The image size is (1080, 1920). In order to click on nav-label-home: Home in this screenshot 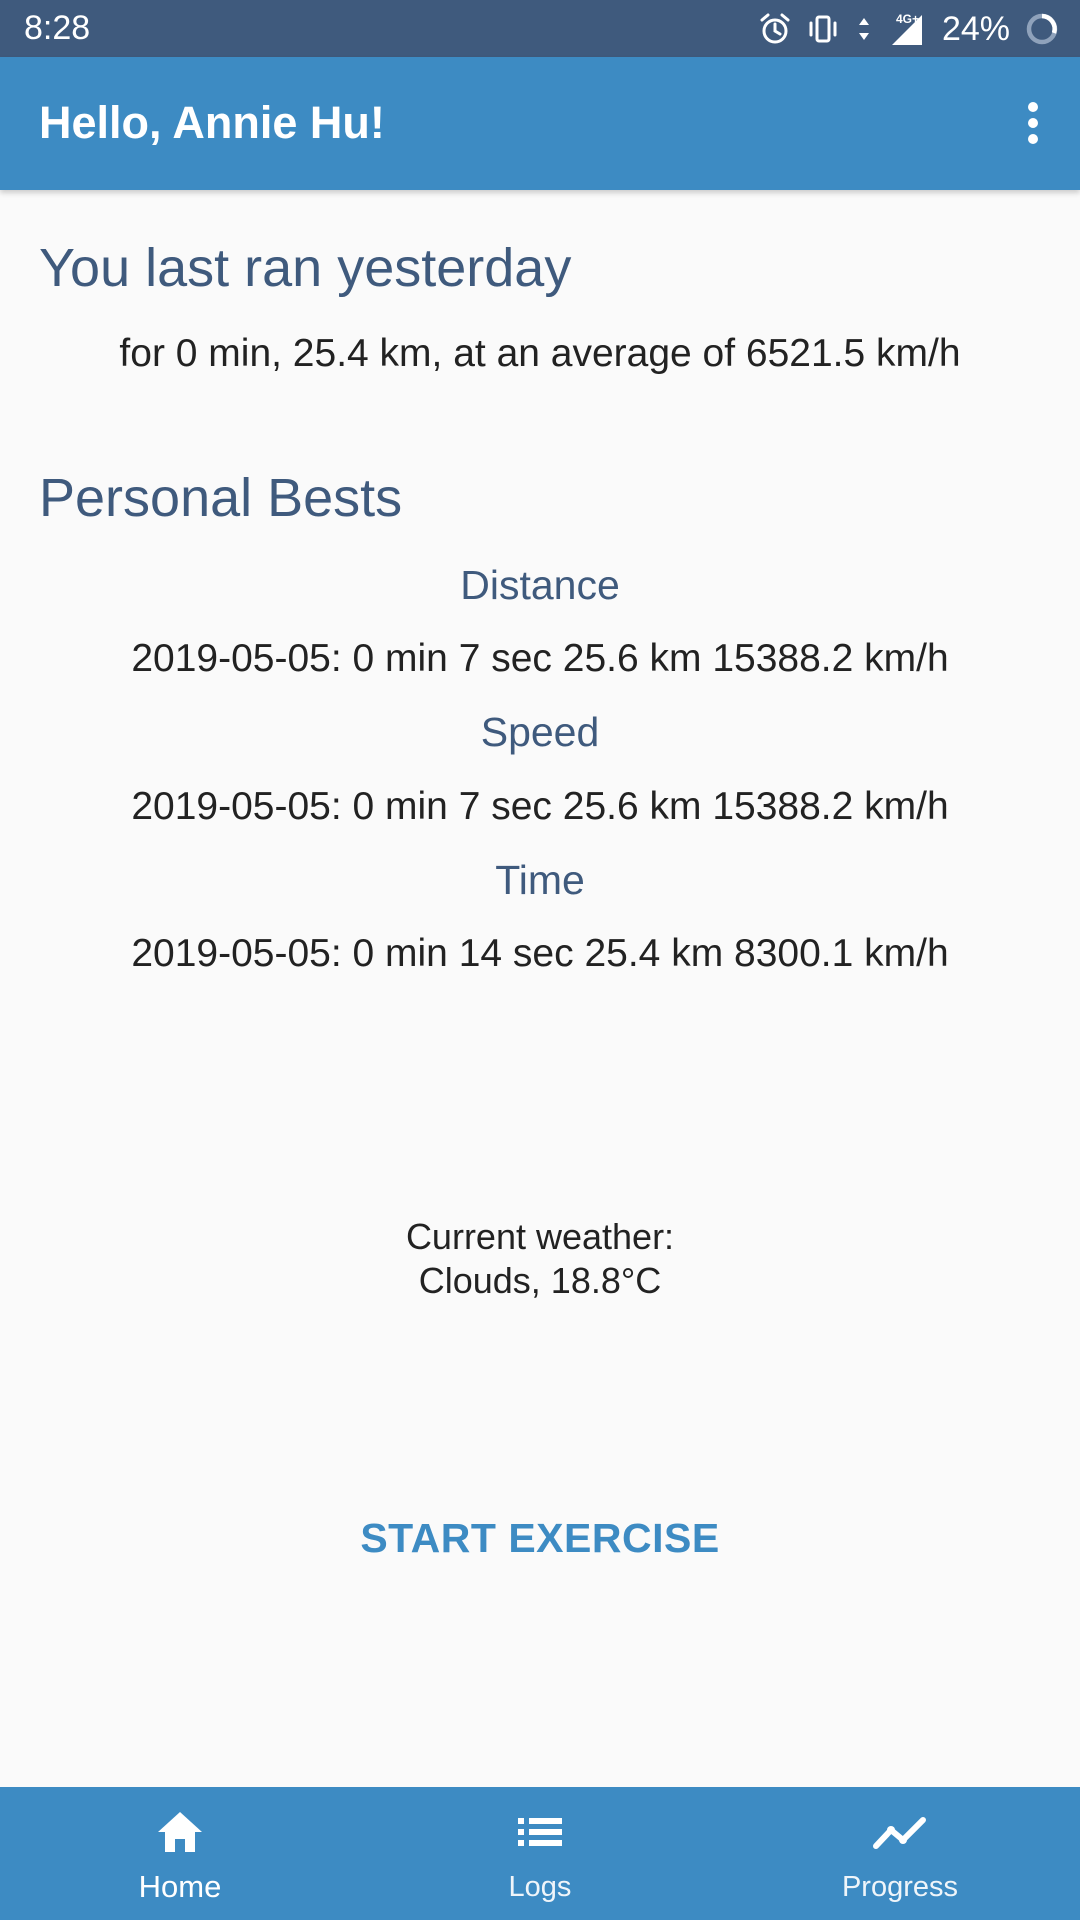, I will do `click(180, 1886)`.